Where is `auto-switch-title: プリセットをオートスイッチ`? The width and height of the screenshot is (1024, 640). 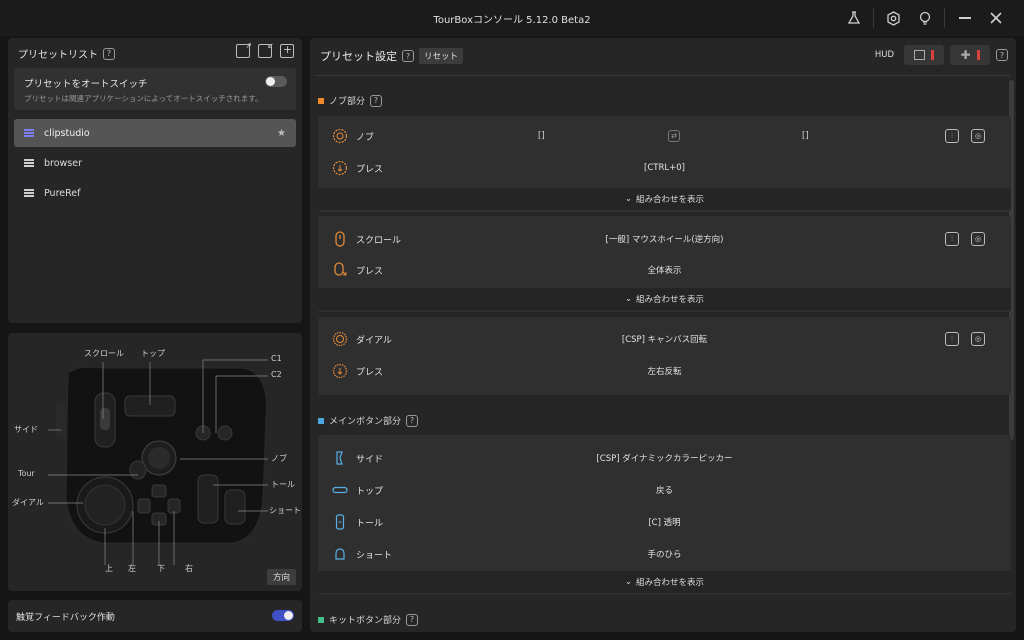
auto-switch-title: プリセットをオートスイッチ is located at coordinates (86, 84).